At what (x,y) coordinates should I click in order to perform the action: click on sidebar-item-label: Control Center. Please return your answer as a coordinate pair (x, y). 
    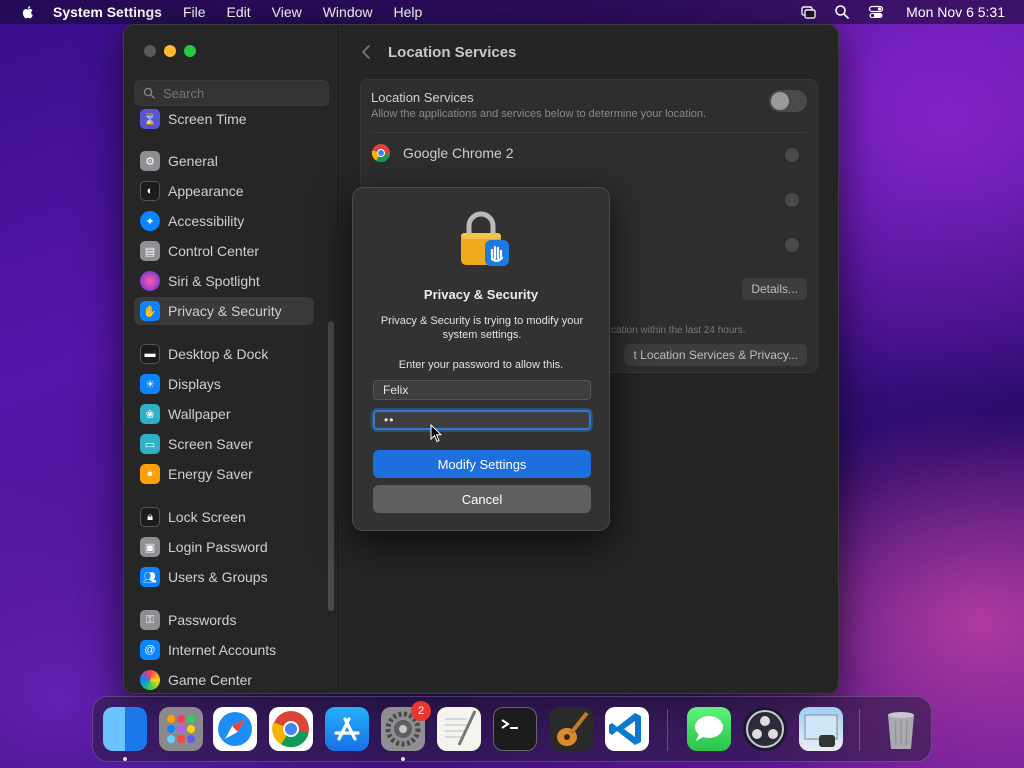
    Looking at the image, I should click on (214, 251).